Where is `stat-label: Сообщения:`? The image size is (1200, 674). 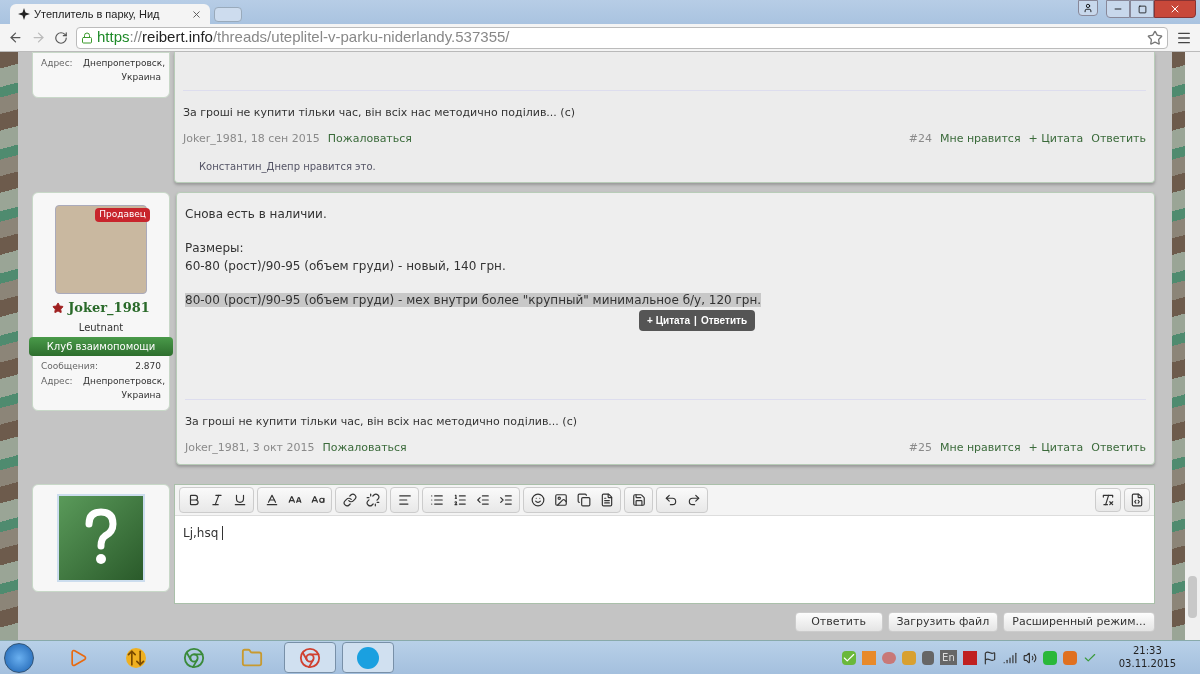 stat-label: Сообщения: is located at coordinates (70, 366).